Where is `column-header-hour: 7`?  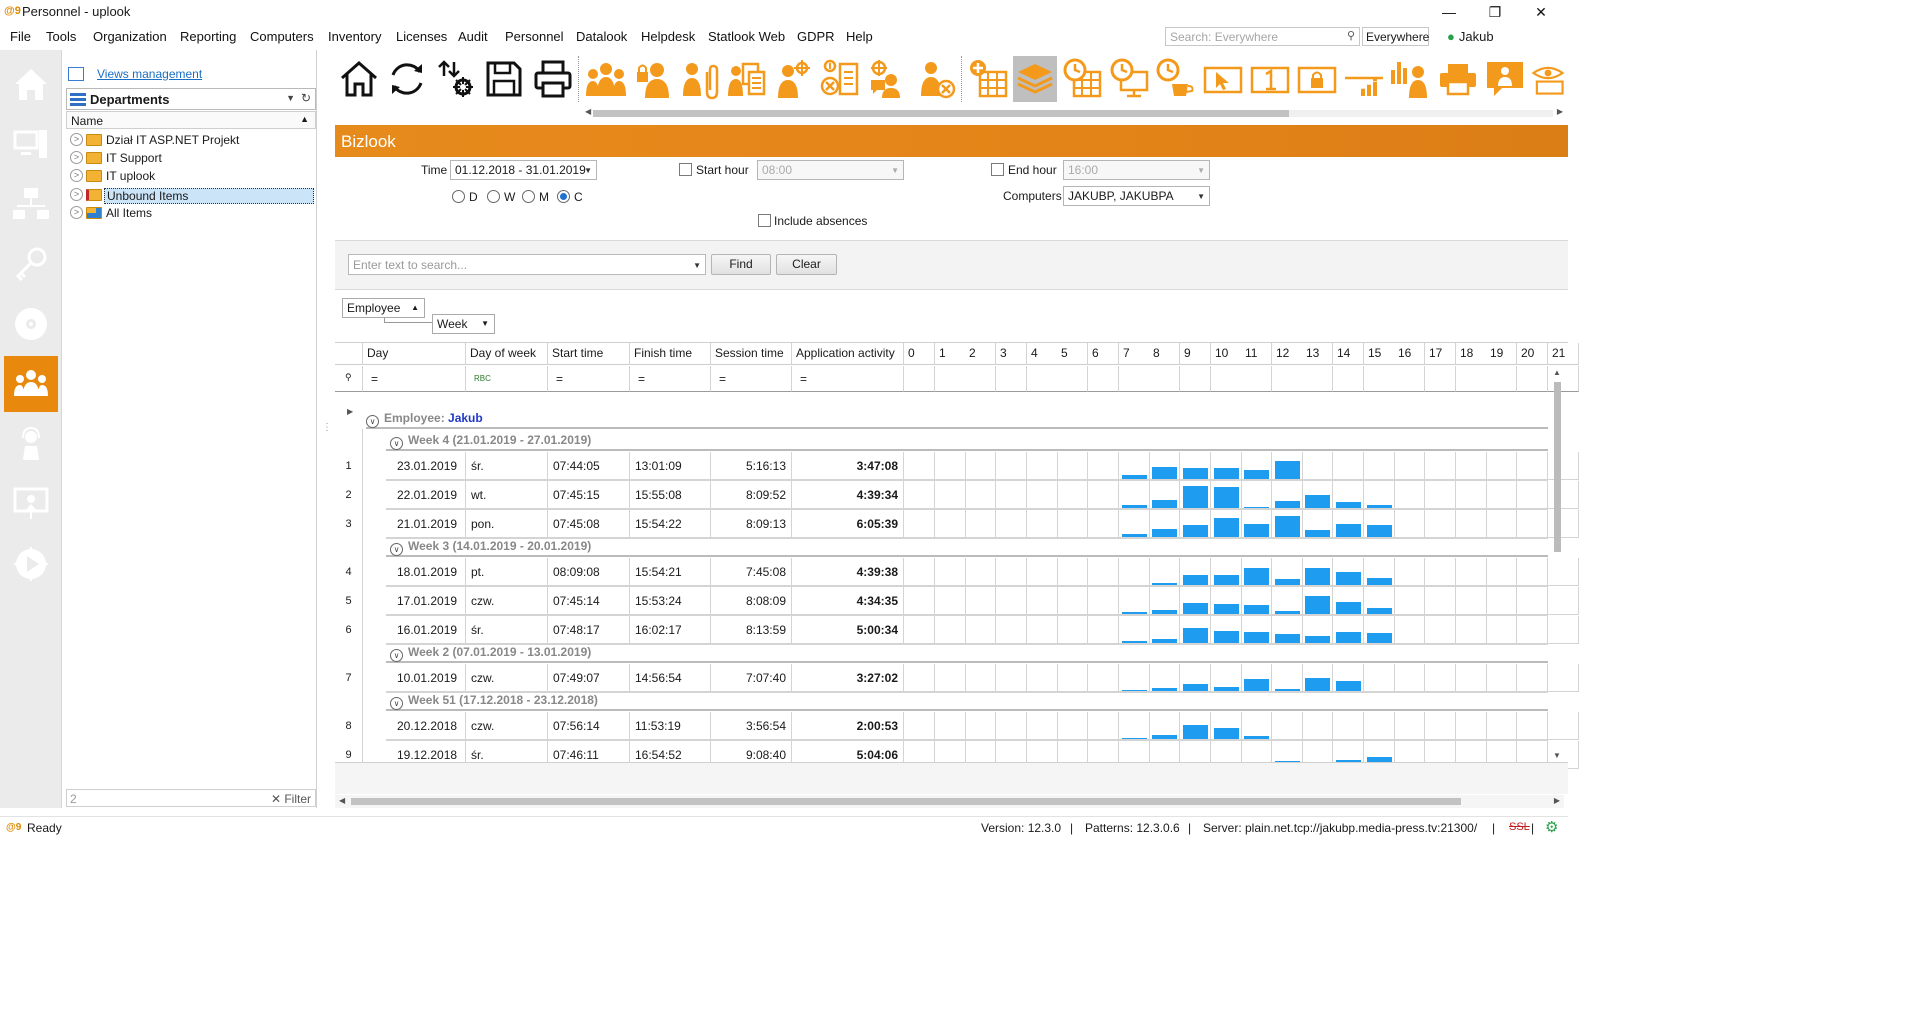
column-header-hour: 7 is located at coordinates (1134, 354).